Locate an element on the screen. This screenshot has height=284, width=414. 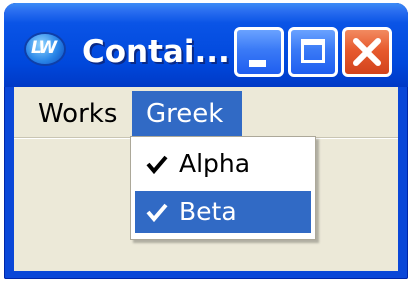
menu-greek: Greek is located at coordinates (187, 114).